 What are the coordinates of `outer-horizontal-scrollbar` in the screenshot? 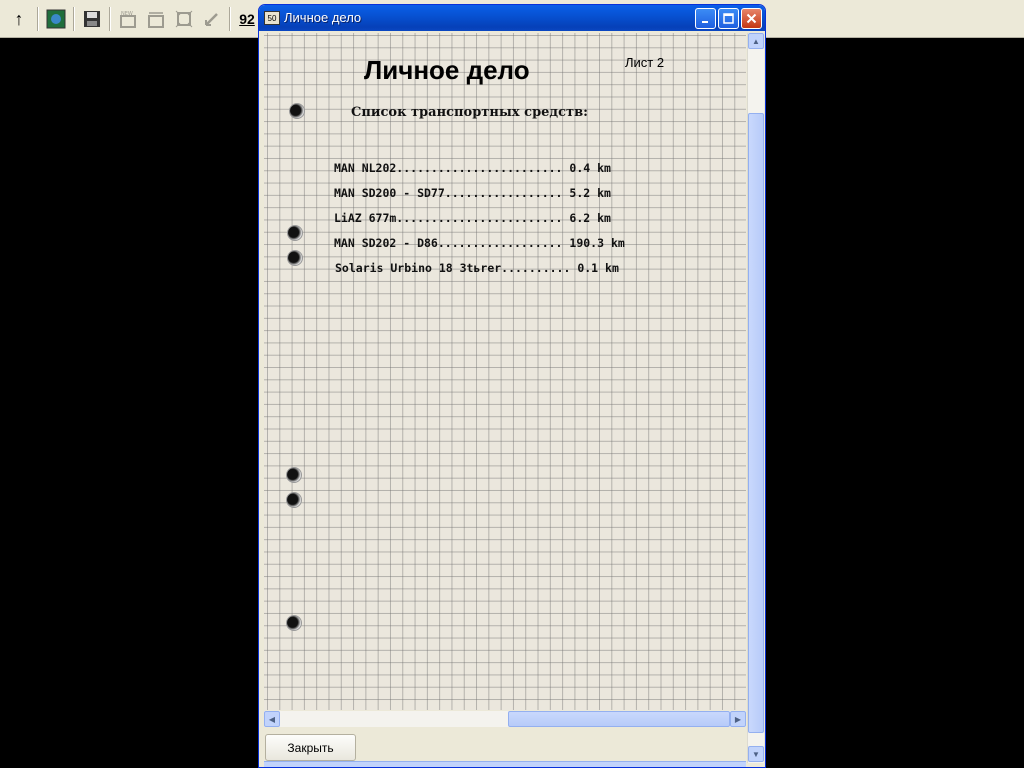 It's located at (505, 764).